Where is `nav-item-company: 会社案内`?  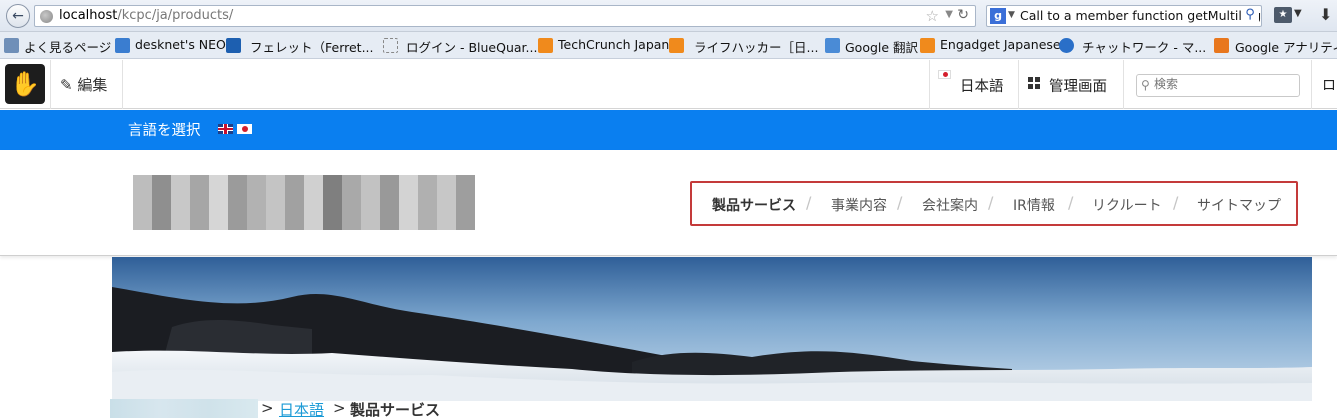
nav-item-company: 会社案内 is located at coordinates (950, 205).